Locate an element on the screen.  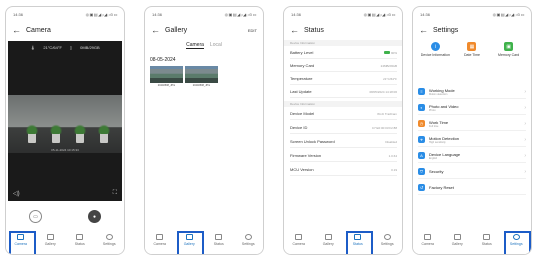
quick-memory-card: ▣ Memory Card is located at coordinates (509, 49).